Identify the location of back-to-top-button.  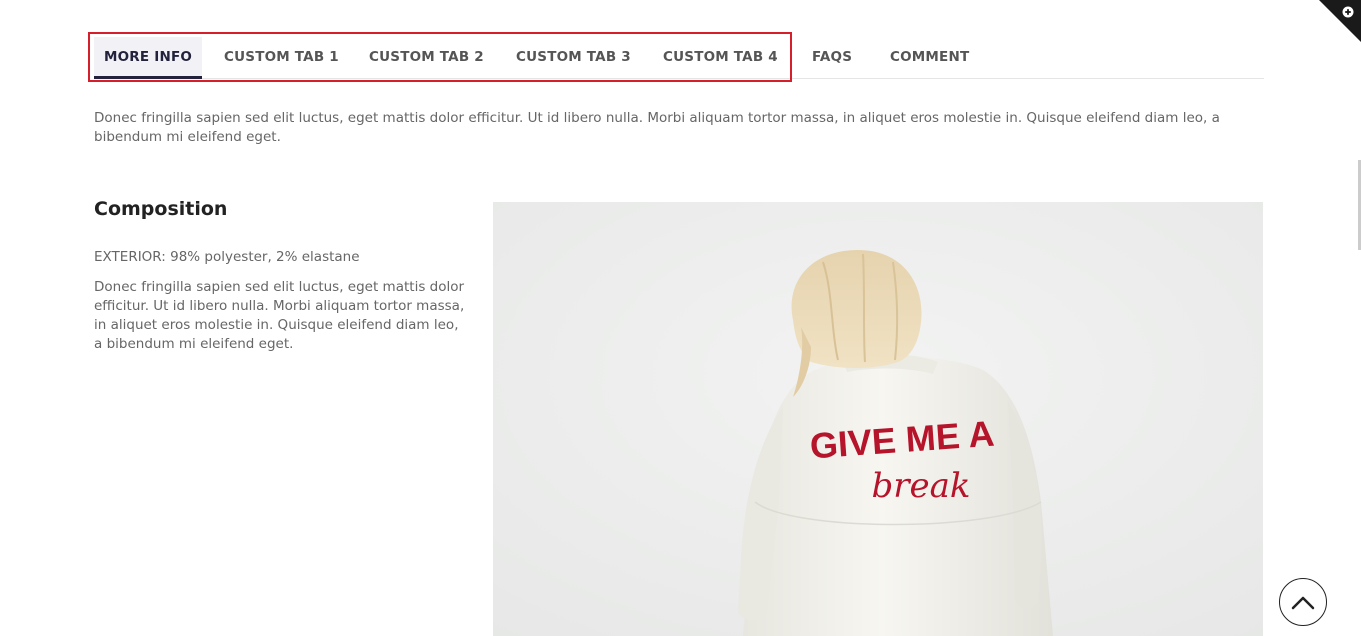
(1303, 602).